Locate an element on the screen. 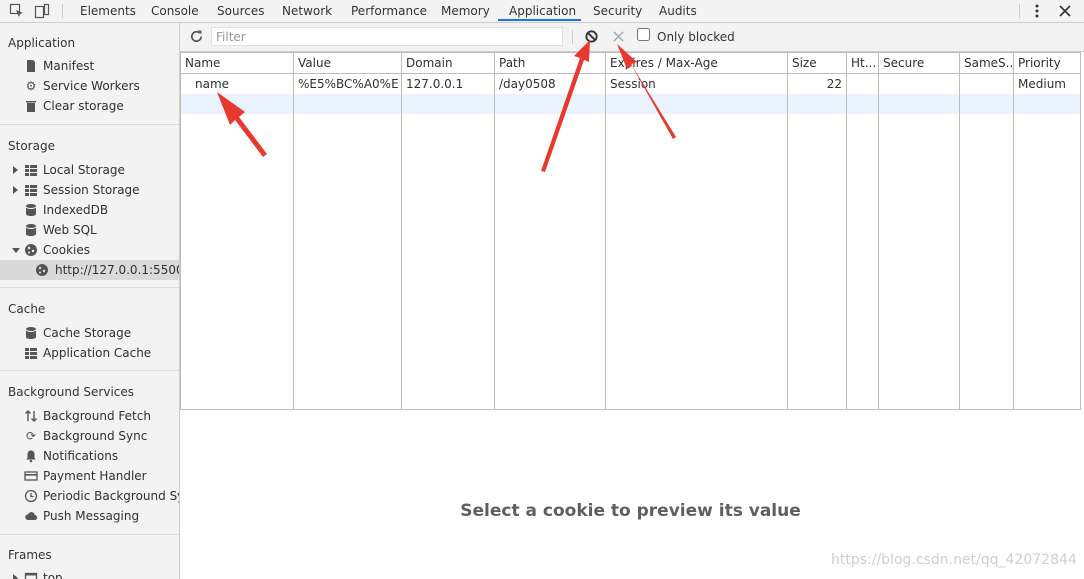 Image resolution: width=1084 pixels, height=579 pixels. card-icon is located at coordinates (31, 476).